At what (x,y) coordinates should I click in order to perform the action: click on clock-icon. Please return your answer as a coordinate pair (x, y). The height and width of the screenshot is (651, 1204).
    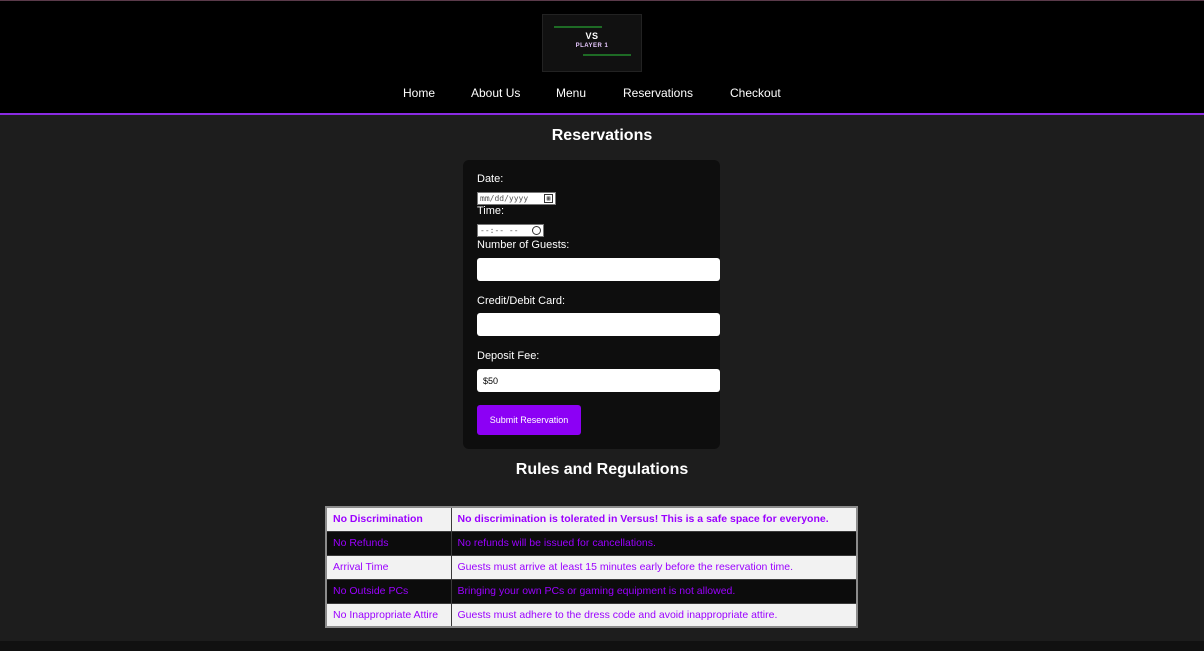
    Looking at the image, I should click on (536, 230).